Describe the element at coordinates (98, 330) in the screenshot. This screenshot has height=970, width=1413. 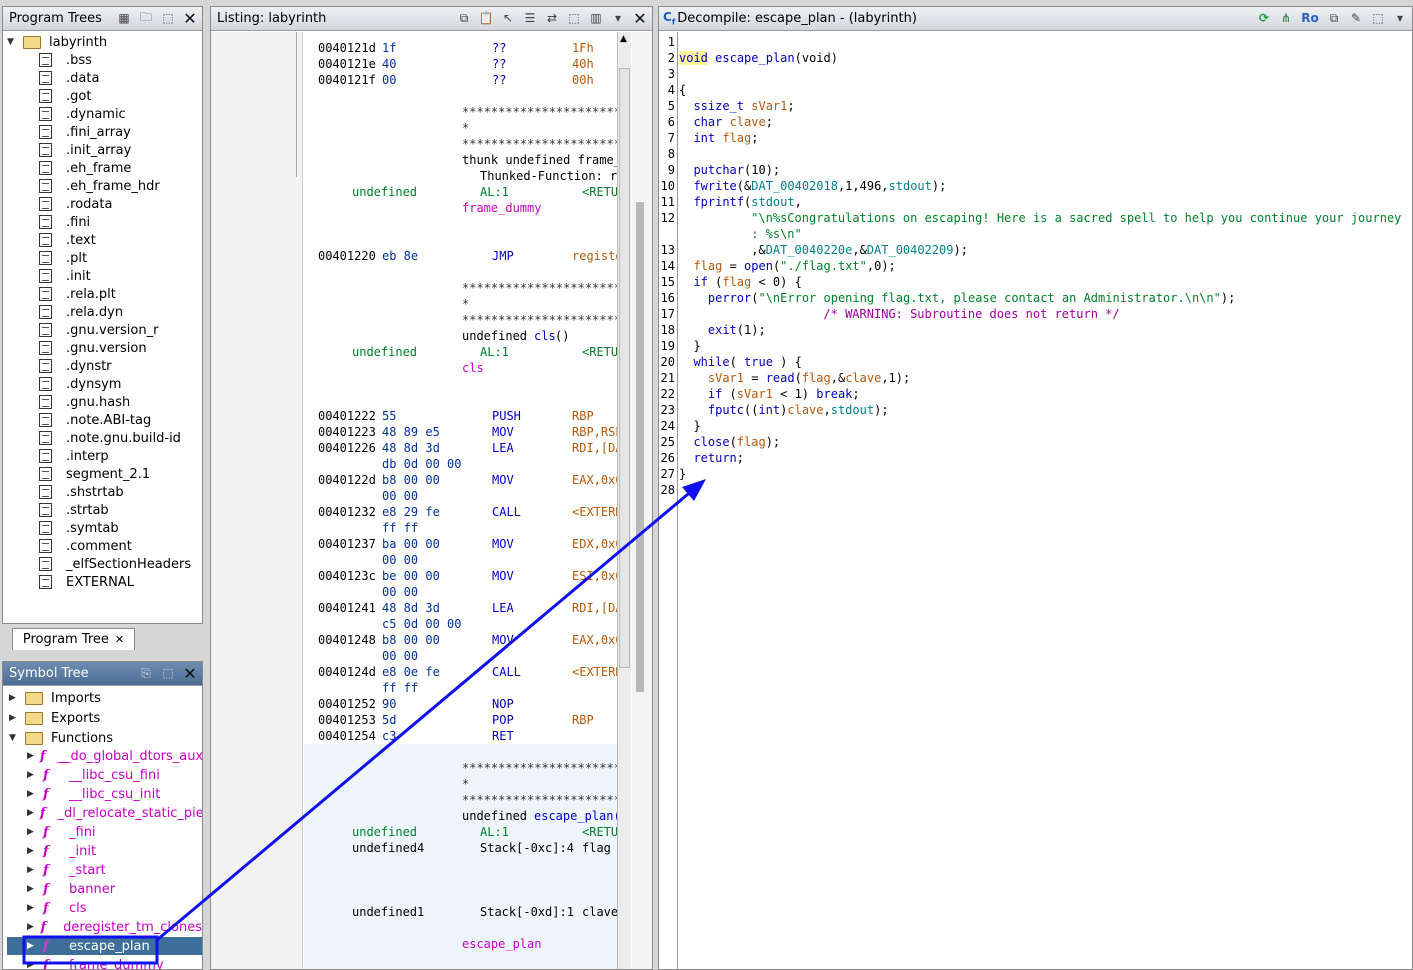
I see `tree-item-section: .gnu.version_r` at that location.